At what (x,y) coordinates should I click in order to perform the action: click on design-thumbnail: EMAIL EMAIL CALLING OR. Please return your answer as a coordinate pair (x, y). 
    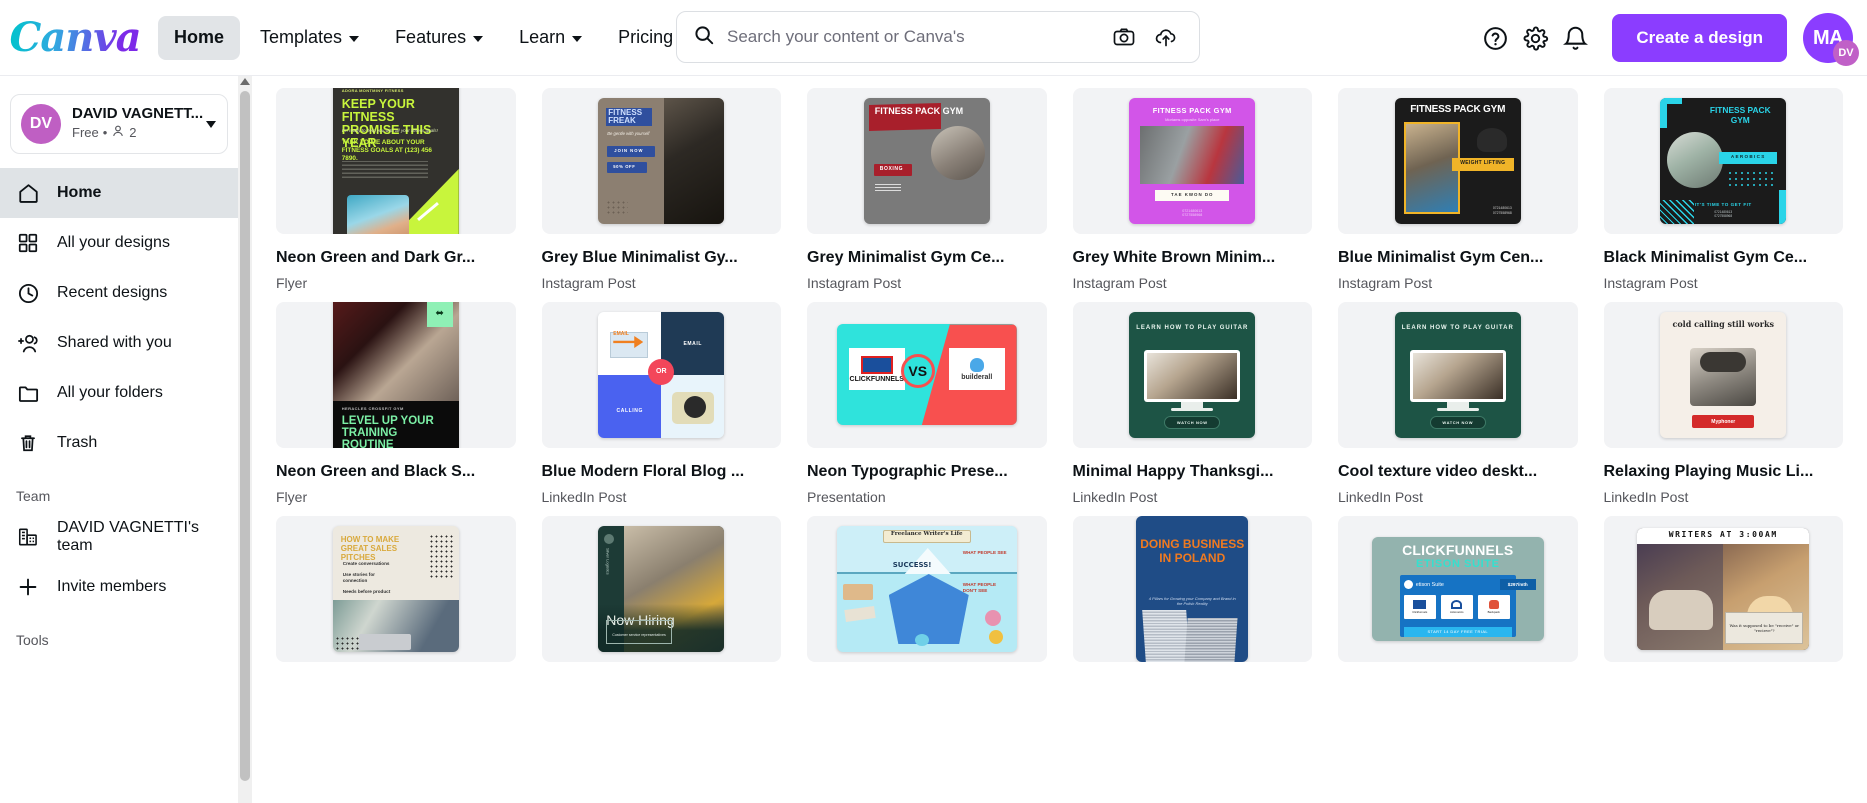
    Looking at the image, I should click on (661, 374).